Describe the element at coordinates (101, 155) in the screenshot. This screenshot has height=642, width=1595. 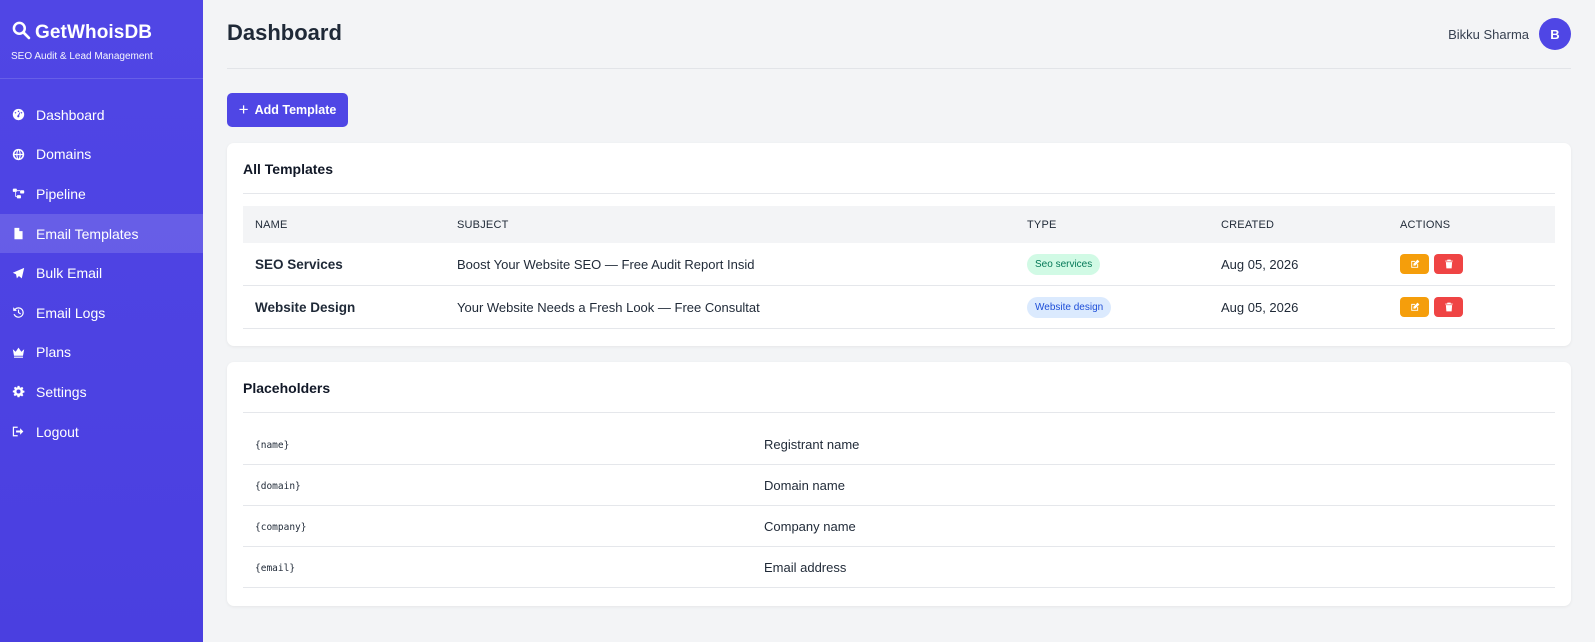
I see `sidebar-item-domains: Domains` at that location.